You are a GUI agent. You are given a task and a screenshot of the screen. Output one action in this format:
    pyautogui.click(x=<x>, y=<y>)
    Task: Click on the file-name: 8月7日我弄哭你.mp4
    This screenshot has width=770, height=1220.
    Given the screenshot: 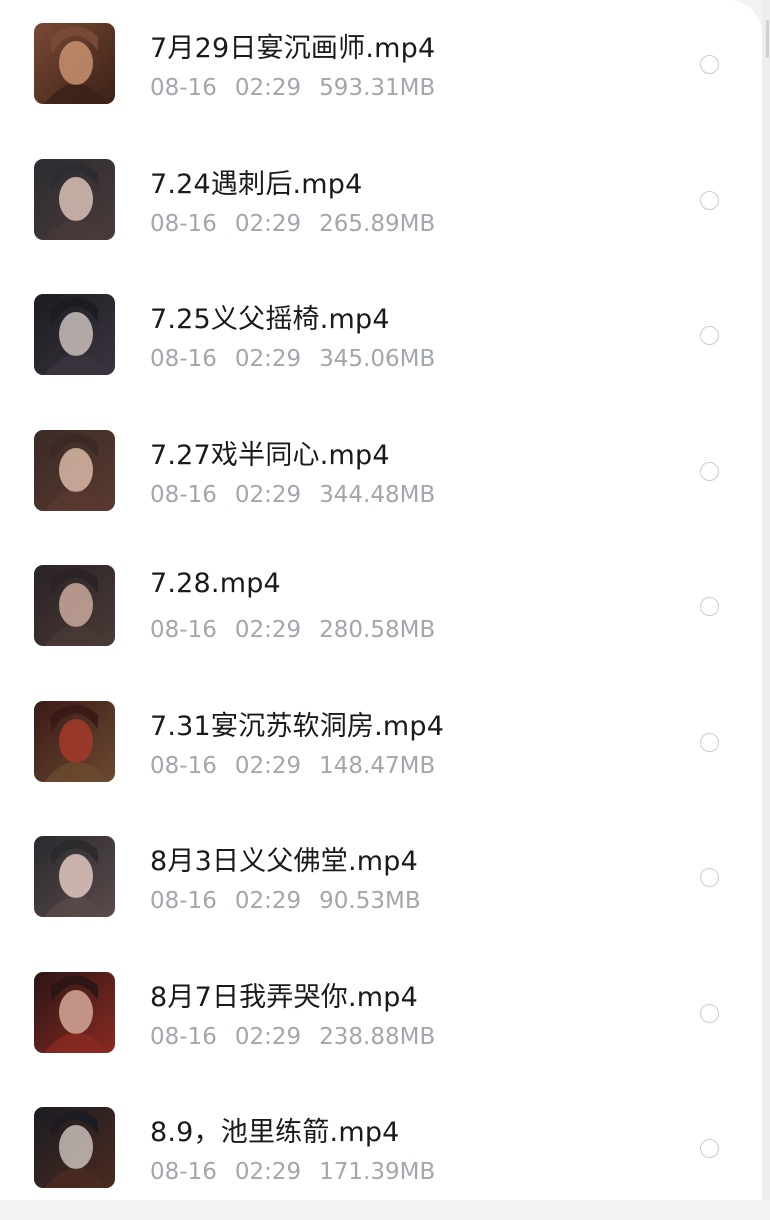 What is the action you would take?
    pyautogui.click(x=284, y=997)
    